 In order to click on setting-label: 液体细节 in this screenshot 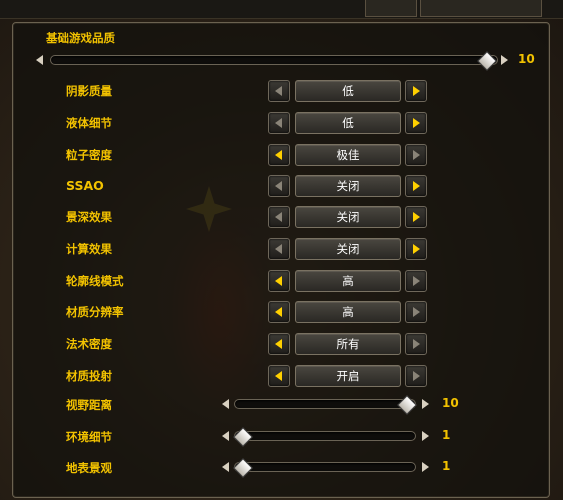, I will do `click(89, 123)`.